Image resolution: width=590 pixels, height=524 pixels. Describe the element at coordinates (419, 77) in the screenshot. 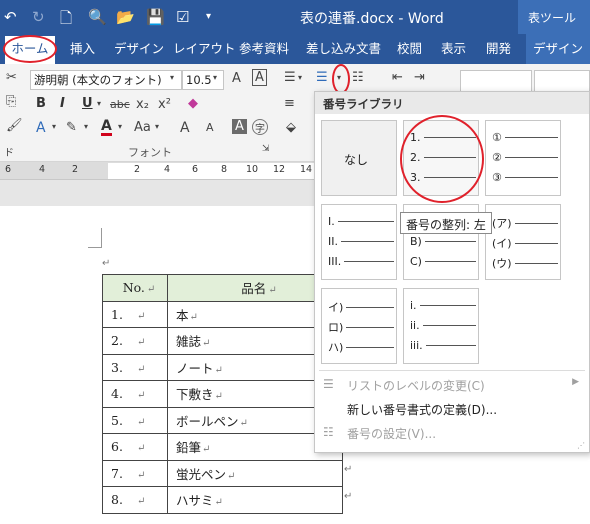

I see `increase-indent-icon: ⇥` at that location.